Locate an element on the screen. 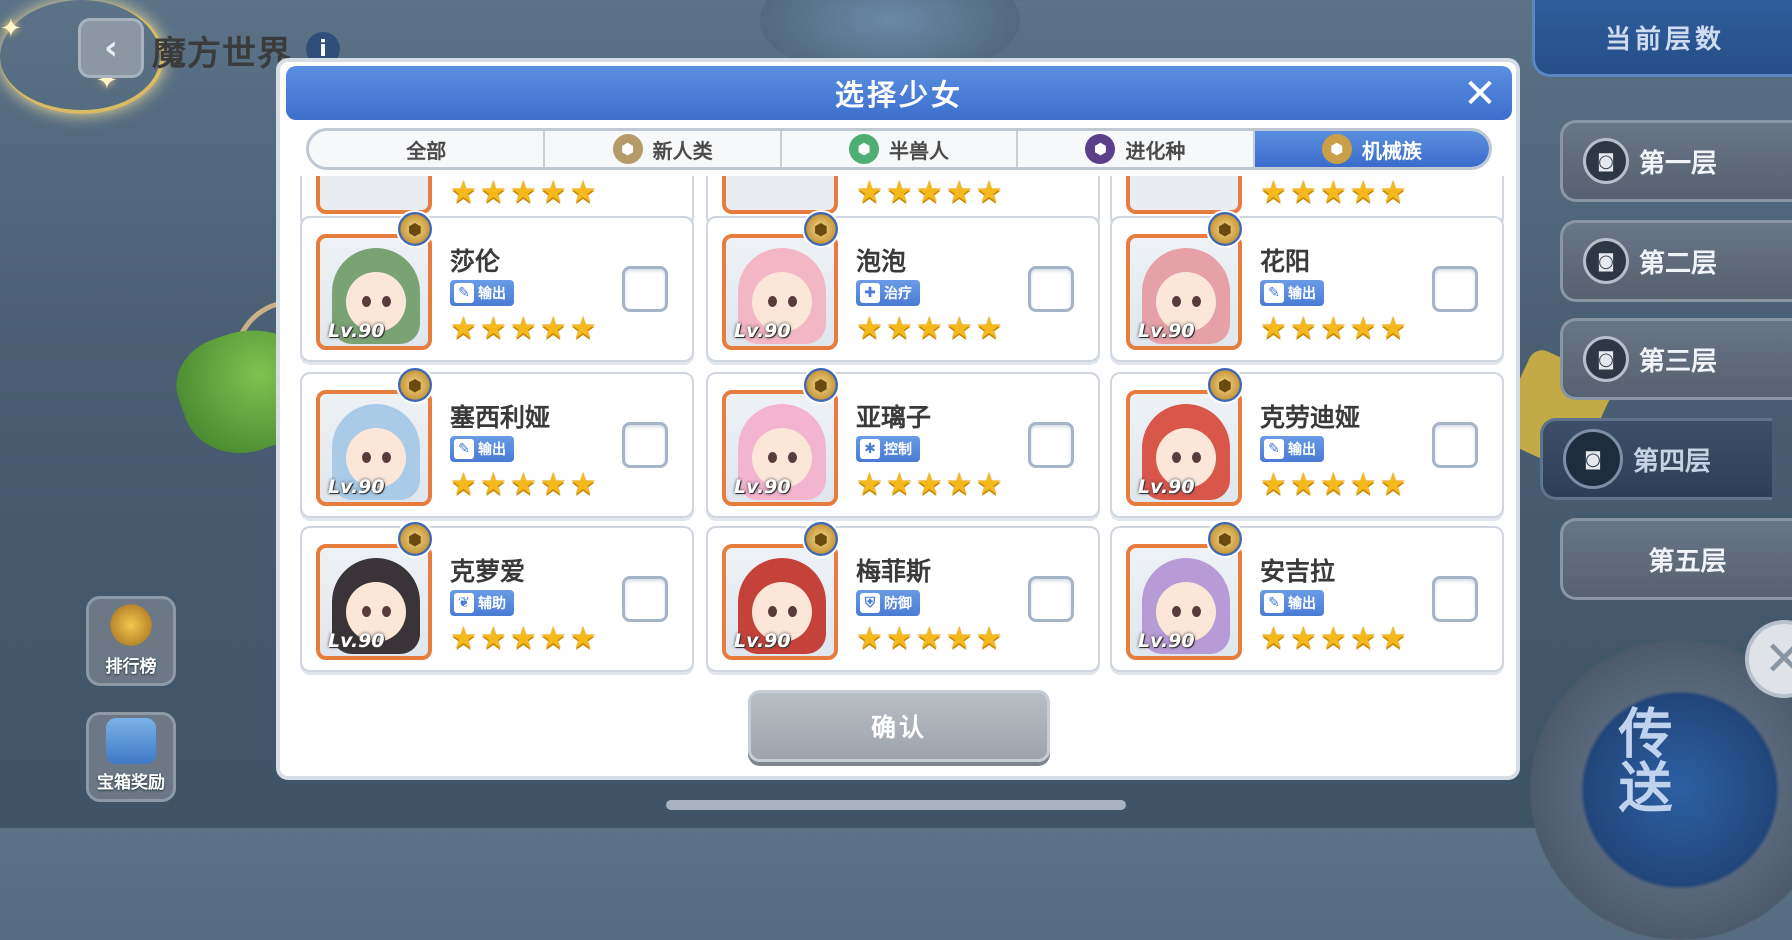  character-card: Lv.90 ⬢ 安吉拉 ✎ 输出 ★ ★ ★ ★ ★ is located at coordinates (1307, 596).